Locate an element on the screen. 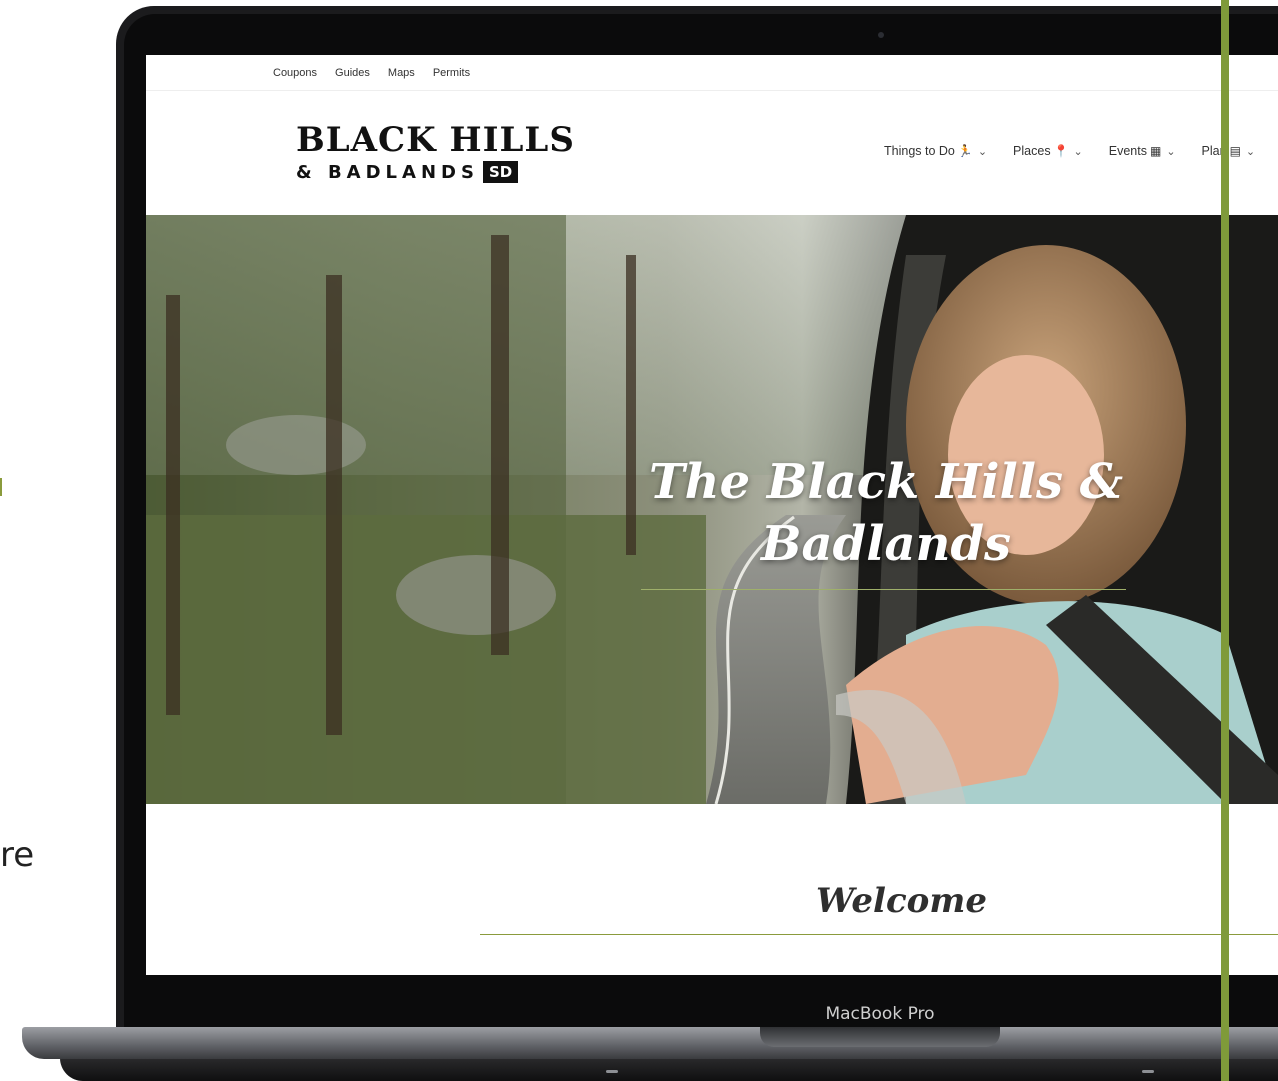 Image resolution: width=1278 pixels, height=1081 pixels. logo-state-badge: SD is located at coordinates (500, 172).